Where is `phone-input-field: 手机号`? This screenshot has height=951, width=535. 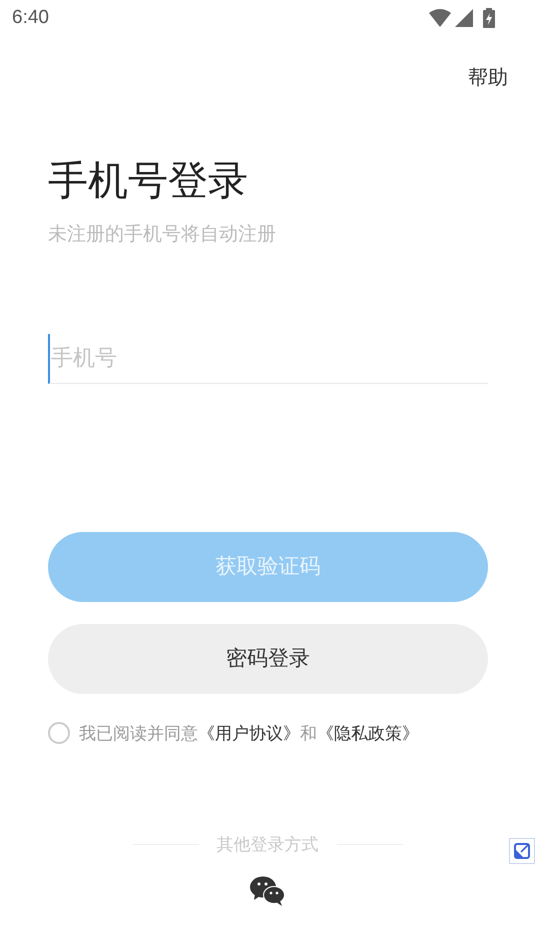 phone-input-field: 手机号 is located at coordinates (268, 359).